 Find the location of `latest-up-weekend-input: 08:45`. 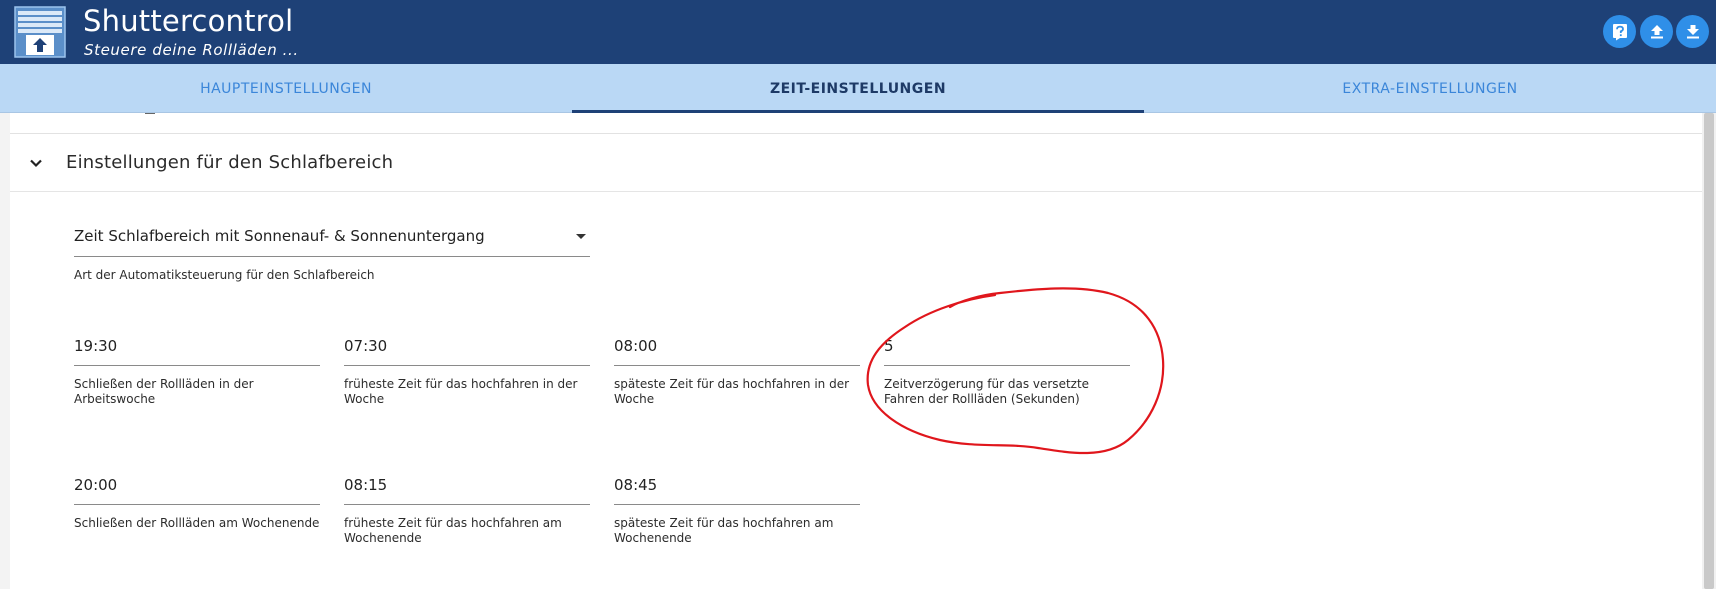

latest-up-weekend-input: 08:45 is located at coordinates (737, 488).